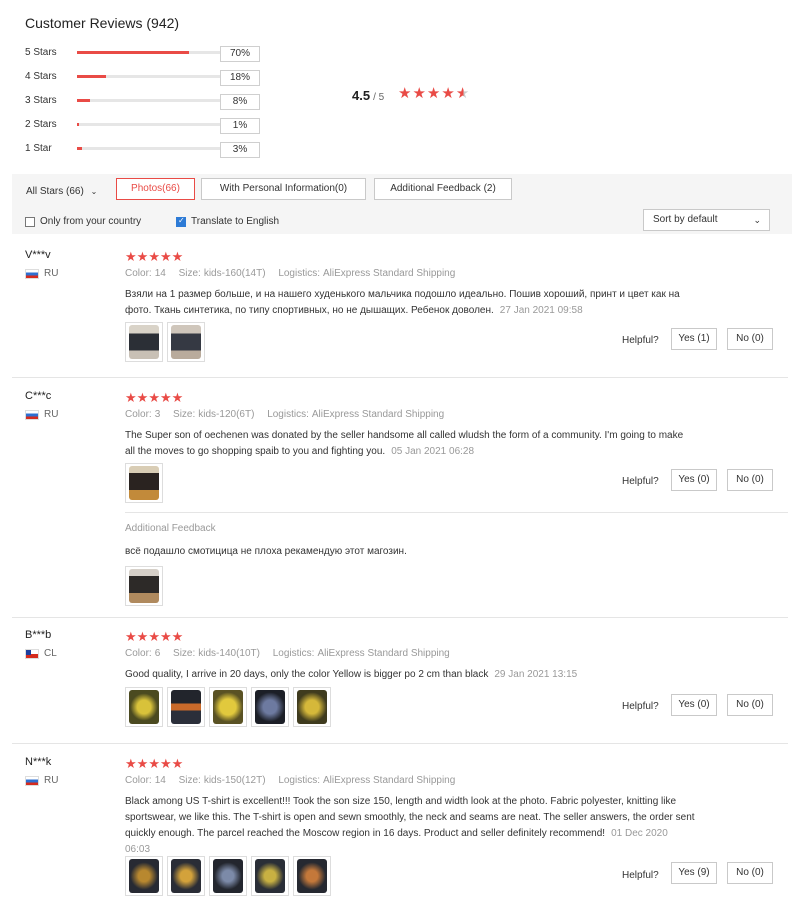  What do you see at coordinates (361, 95) in the screenshot?
I see `rating-value: 4.5` at bounding box center [361, 95].